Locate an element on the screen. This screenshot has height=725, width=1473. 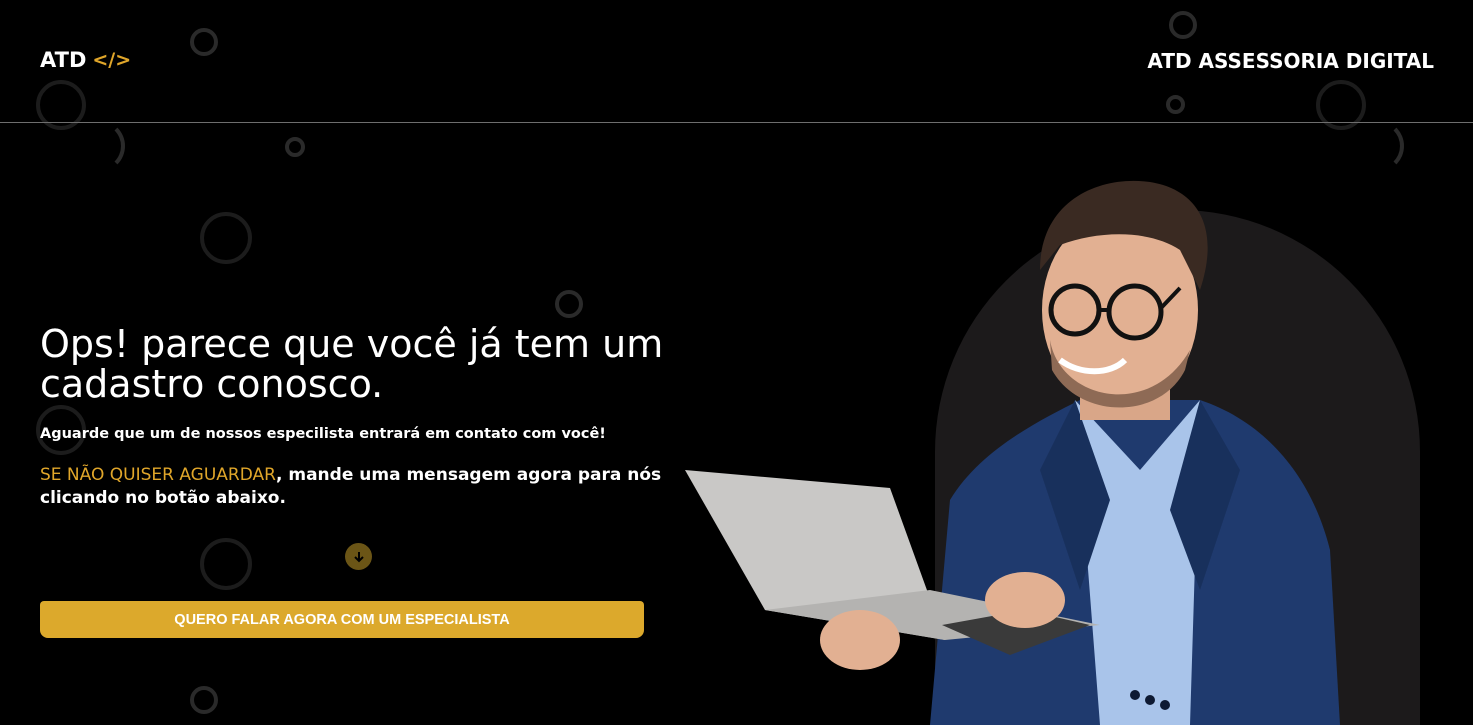
talk-to-specialist-button: QUERO FALAR AGORA COM UM ESPECIALISTA is located at coordinates (342, 619).